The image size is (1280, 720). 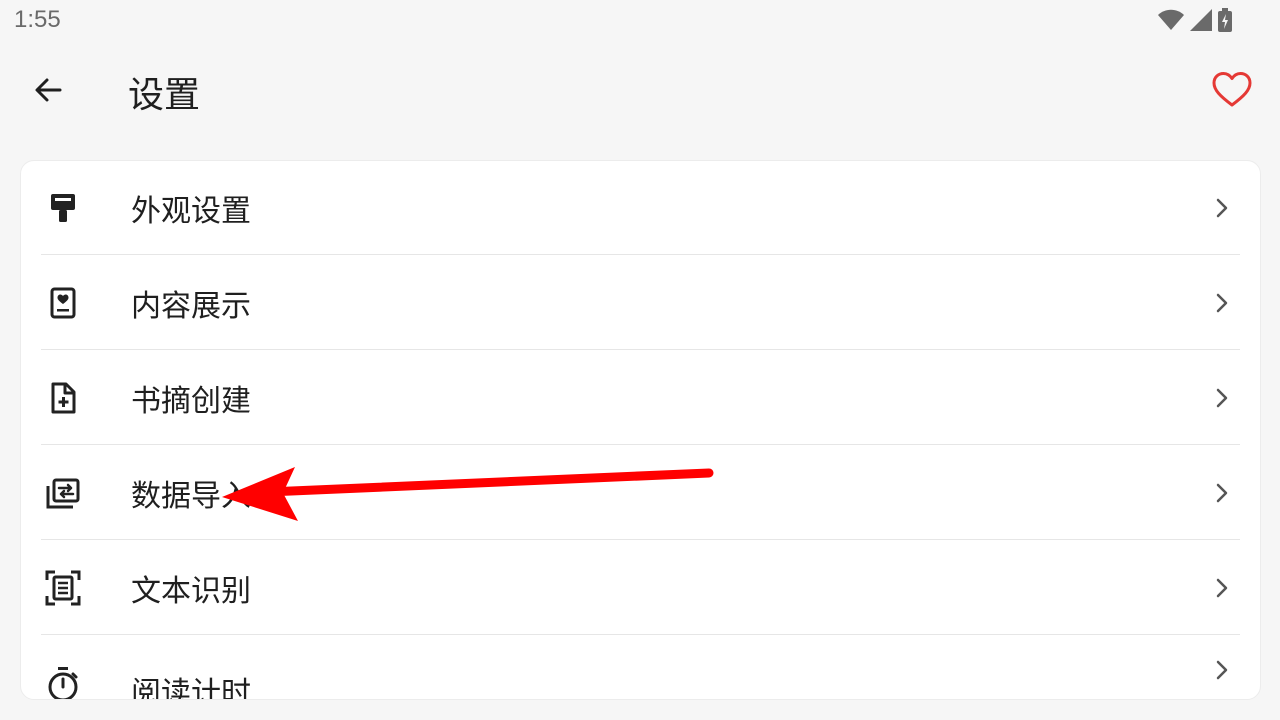 I want to click on setting-reading-timer: 阅读计时, so click(x=640, y=668).